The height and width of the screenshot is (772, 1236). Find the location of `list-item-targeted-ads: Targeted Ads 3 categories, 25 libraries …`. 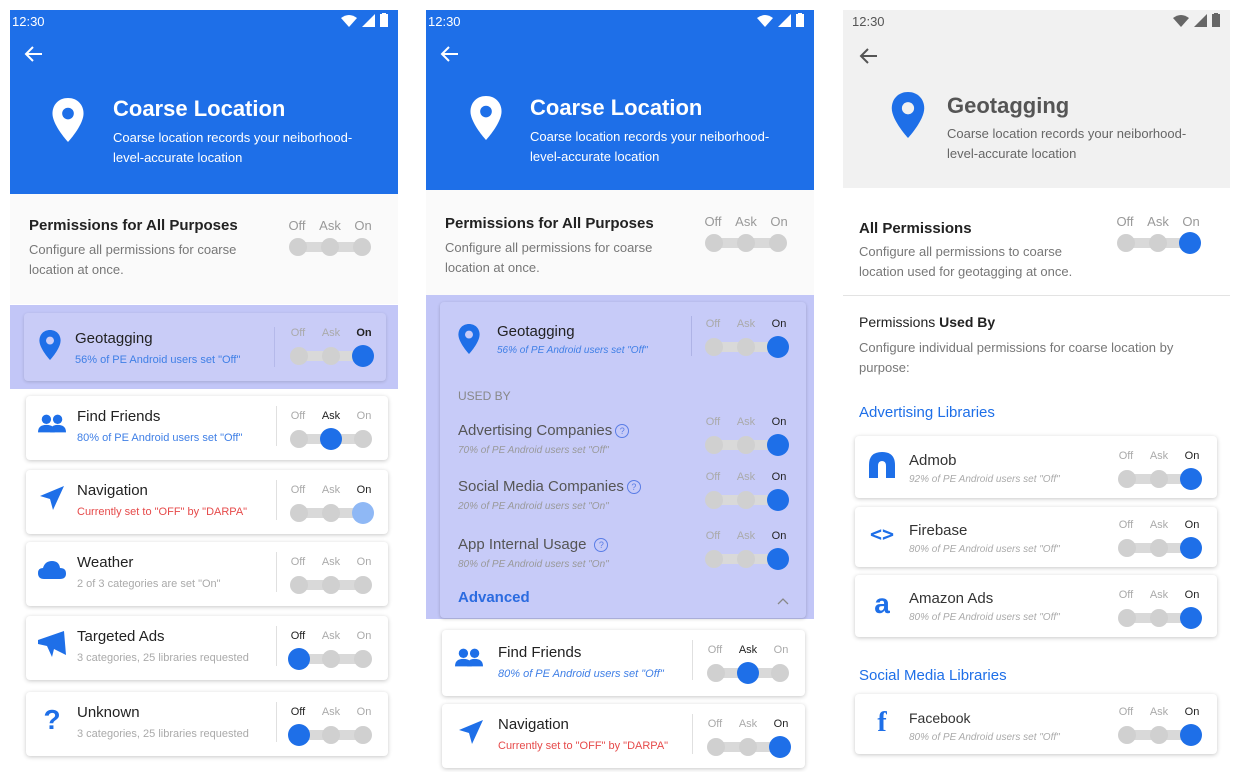

list-item-targeted-ads: Targeted Ads 3 categories, 25 libraries … is located at coordinates (207, 648).